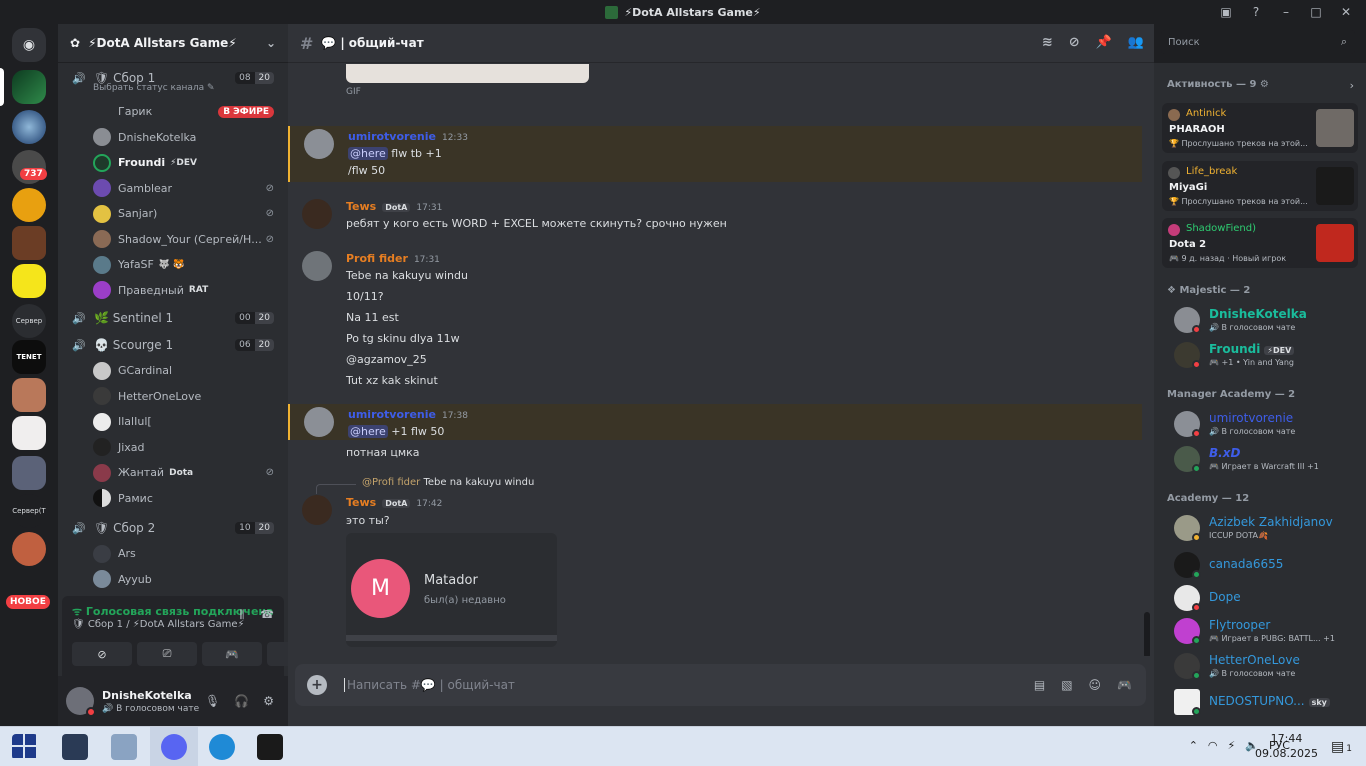 This screenshot has width=1366, height=766. I want to click on server-icon: Сервер(Т, so click(29, 511).